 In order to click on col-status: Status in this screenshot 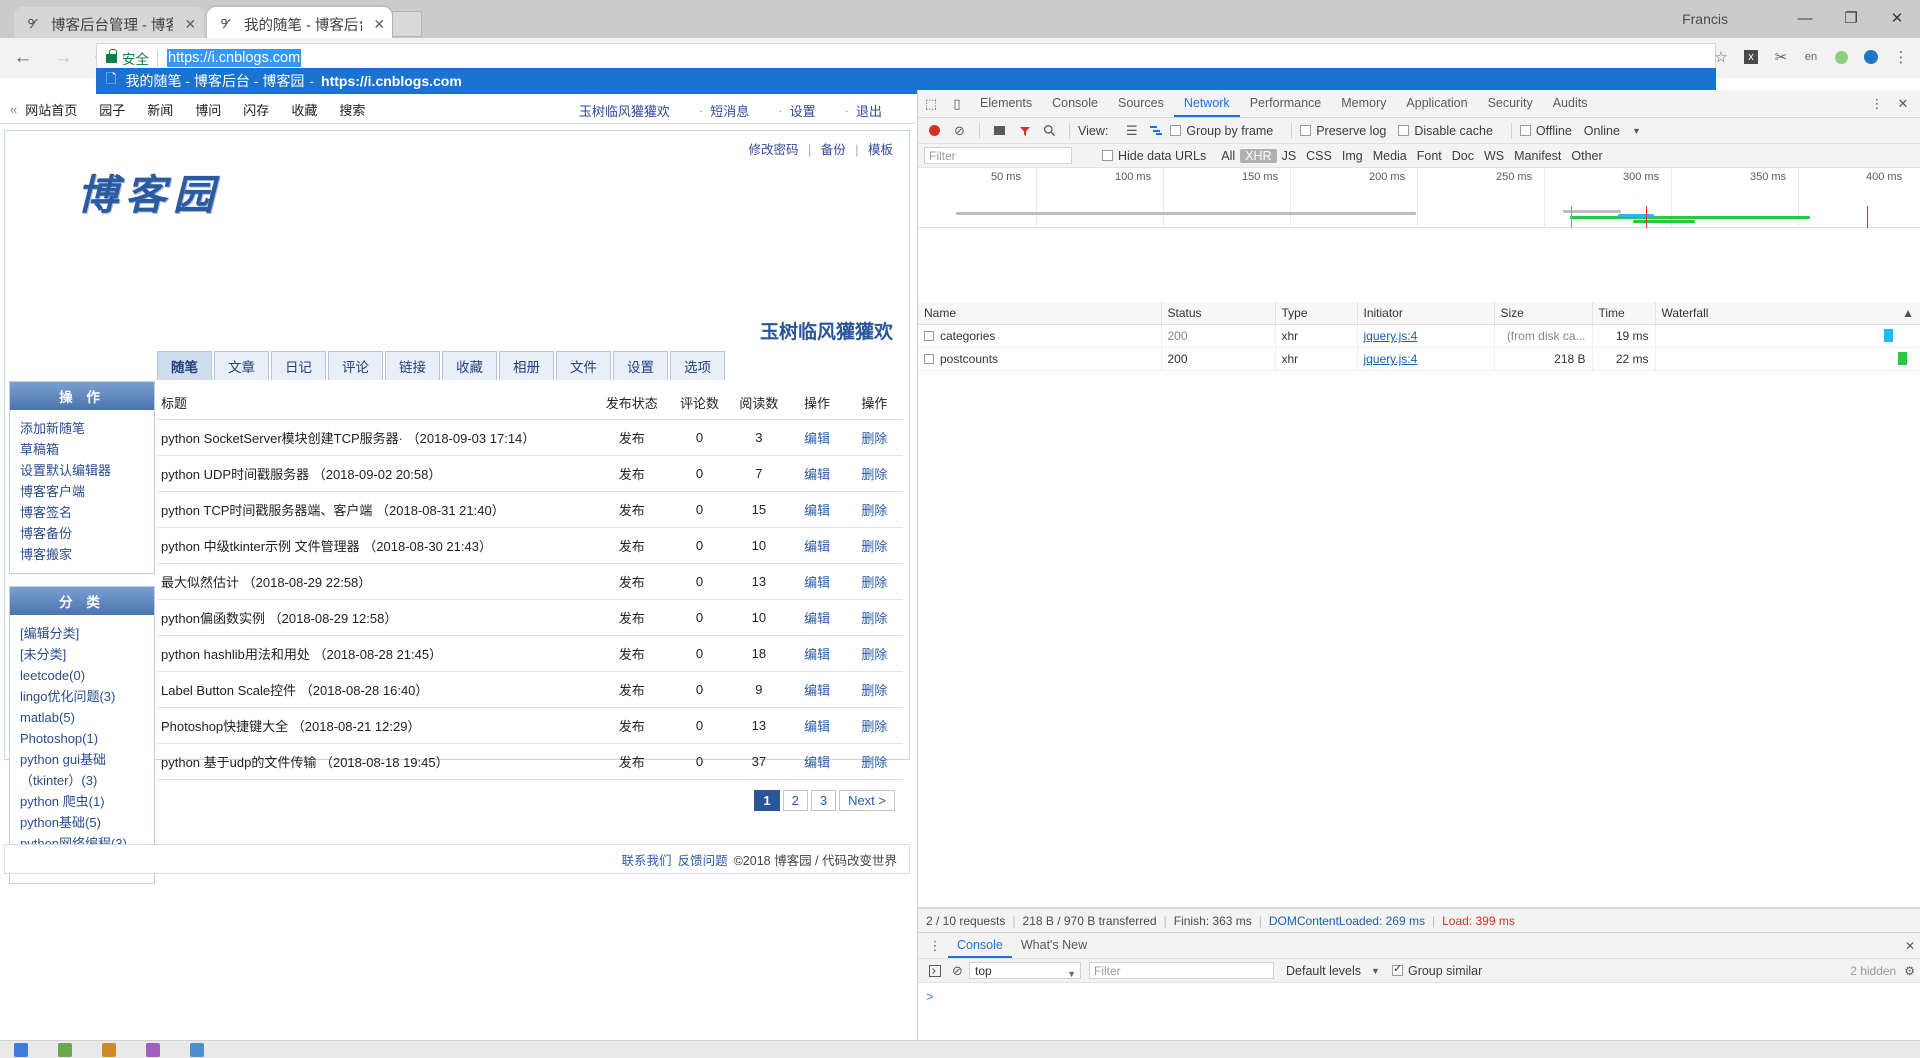, I will do `click(1218, 313)`.